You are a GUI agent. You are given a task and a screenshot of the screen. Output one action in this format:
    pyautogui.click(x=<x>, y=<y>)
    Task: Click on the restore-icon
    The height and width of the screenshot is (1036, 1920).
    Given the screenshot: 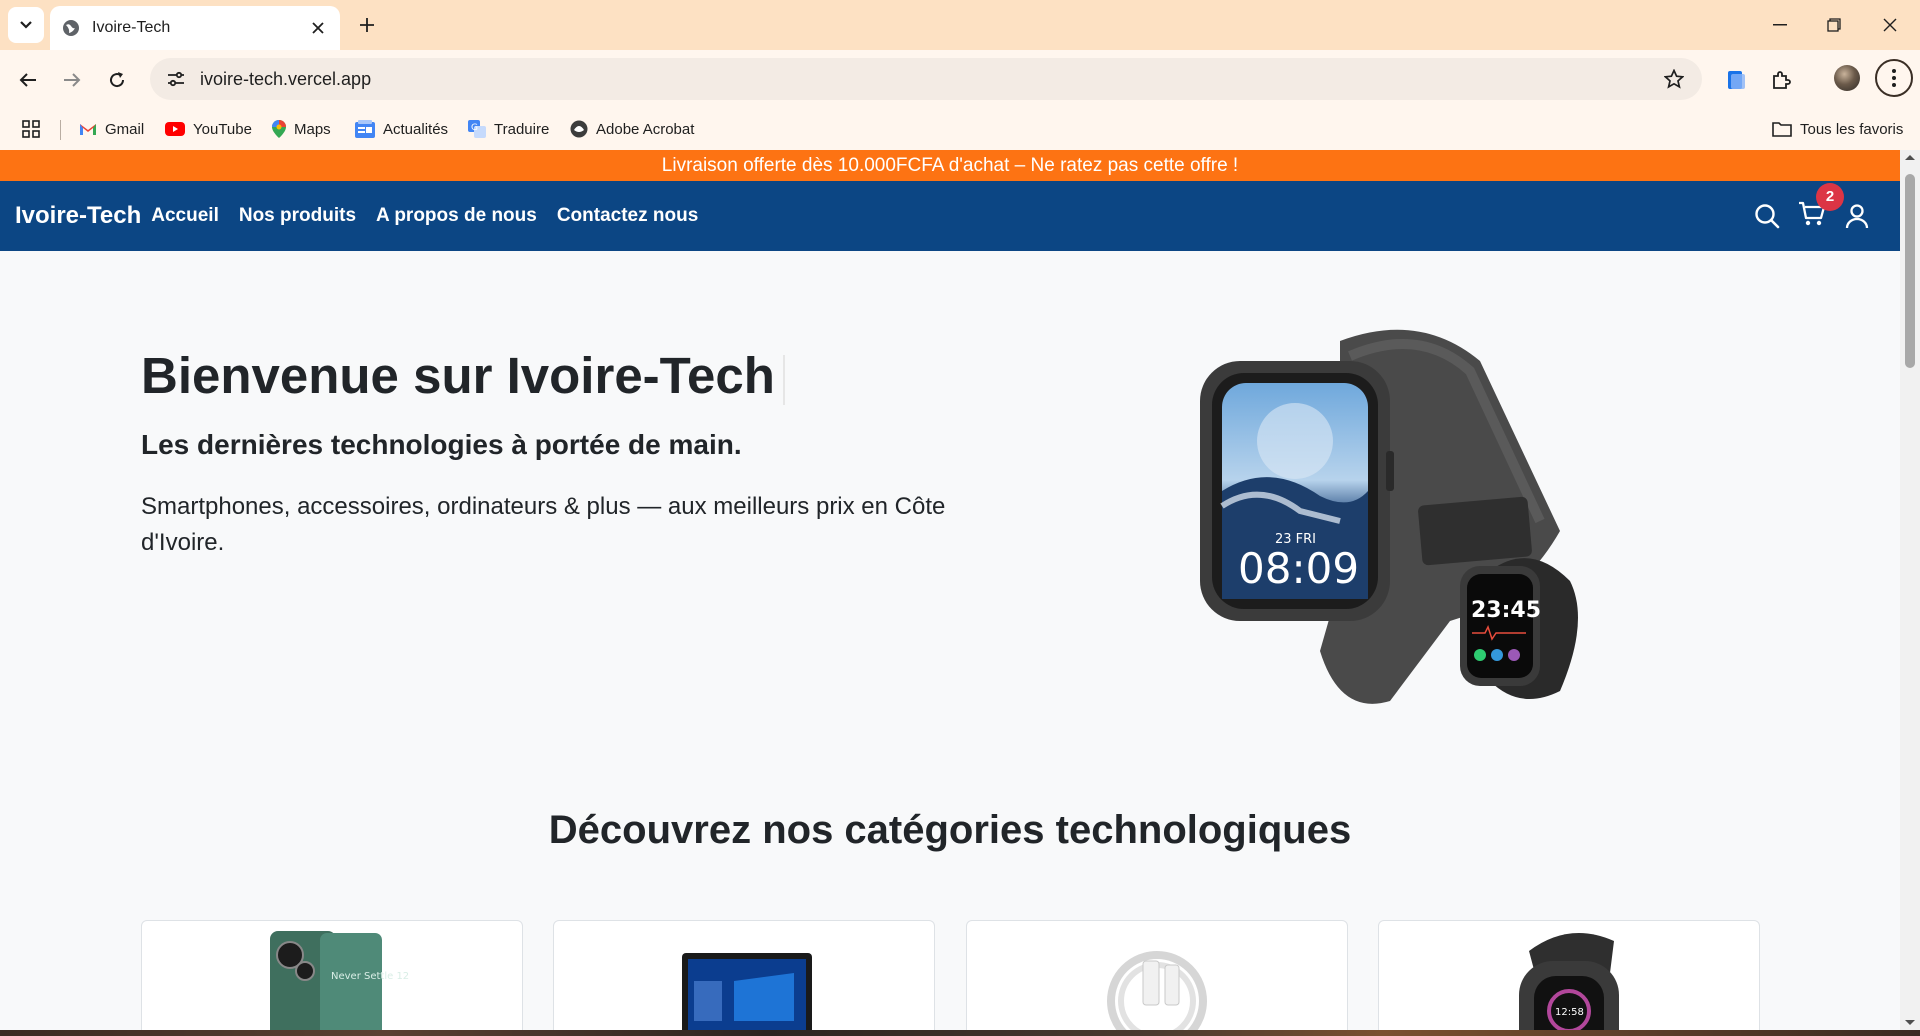 What is the action you would take?
    pyautogui.click(x=1834, y=25)
    